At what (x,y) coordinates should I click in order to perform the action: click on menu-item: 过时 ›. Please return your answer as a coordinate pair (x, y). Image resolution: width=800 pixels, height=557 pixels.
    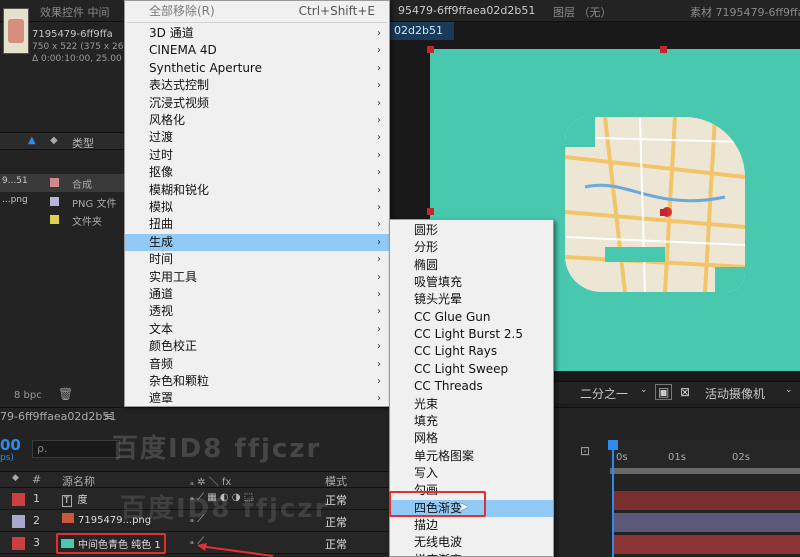
    Looking at the image, I should click on (257, 155).